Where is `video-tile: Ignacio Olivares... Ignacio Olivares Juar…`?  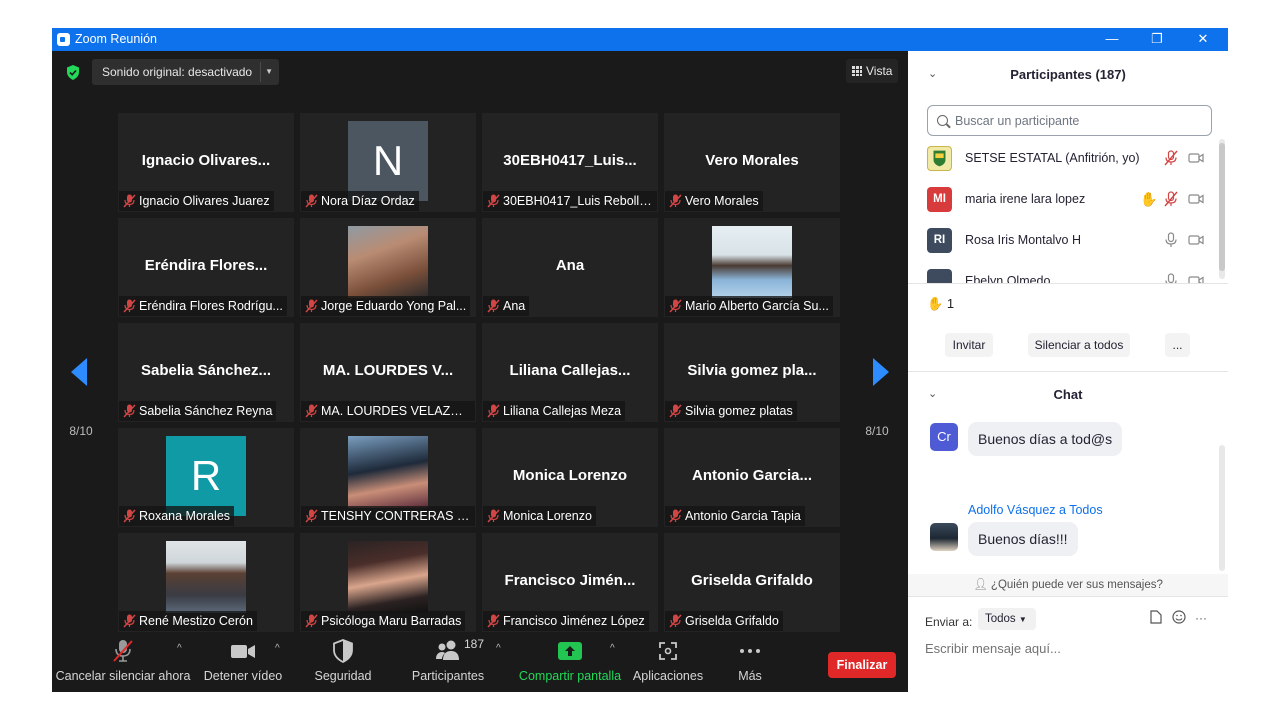 video-tile: Ignacio Olivares... Ignacio Olivares Juar… is located at coordinates (206, 162).